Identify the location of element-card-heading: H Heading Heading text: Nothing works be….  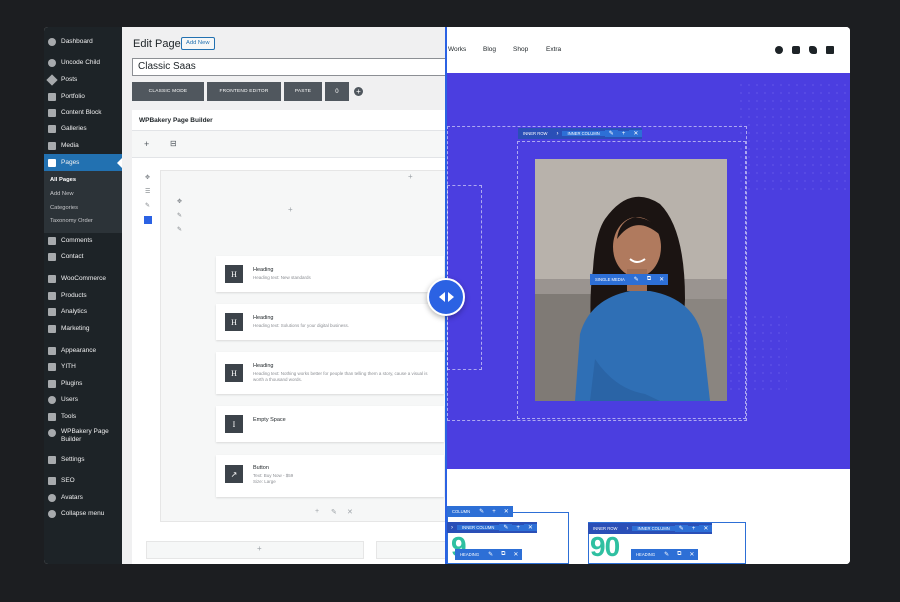
(330, 373).